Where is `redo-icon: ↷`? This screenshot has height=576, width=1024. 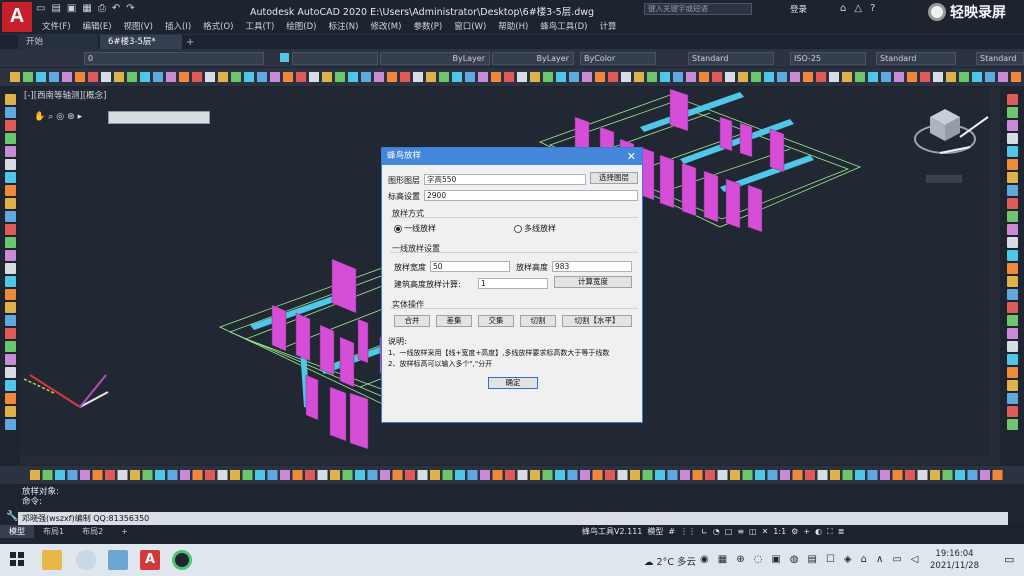 redo-icon: ↷ is located at coordinates (130, 10).